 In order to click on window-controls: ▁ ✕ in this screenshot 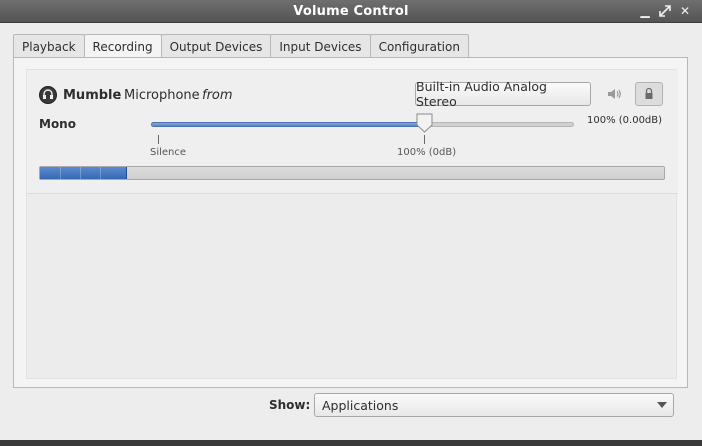, I will do `click(665, 11)`.